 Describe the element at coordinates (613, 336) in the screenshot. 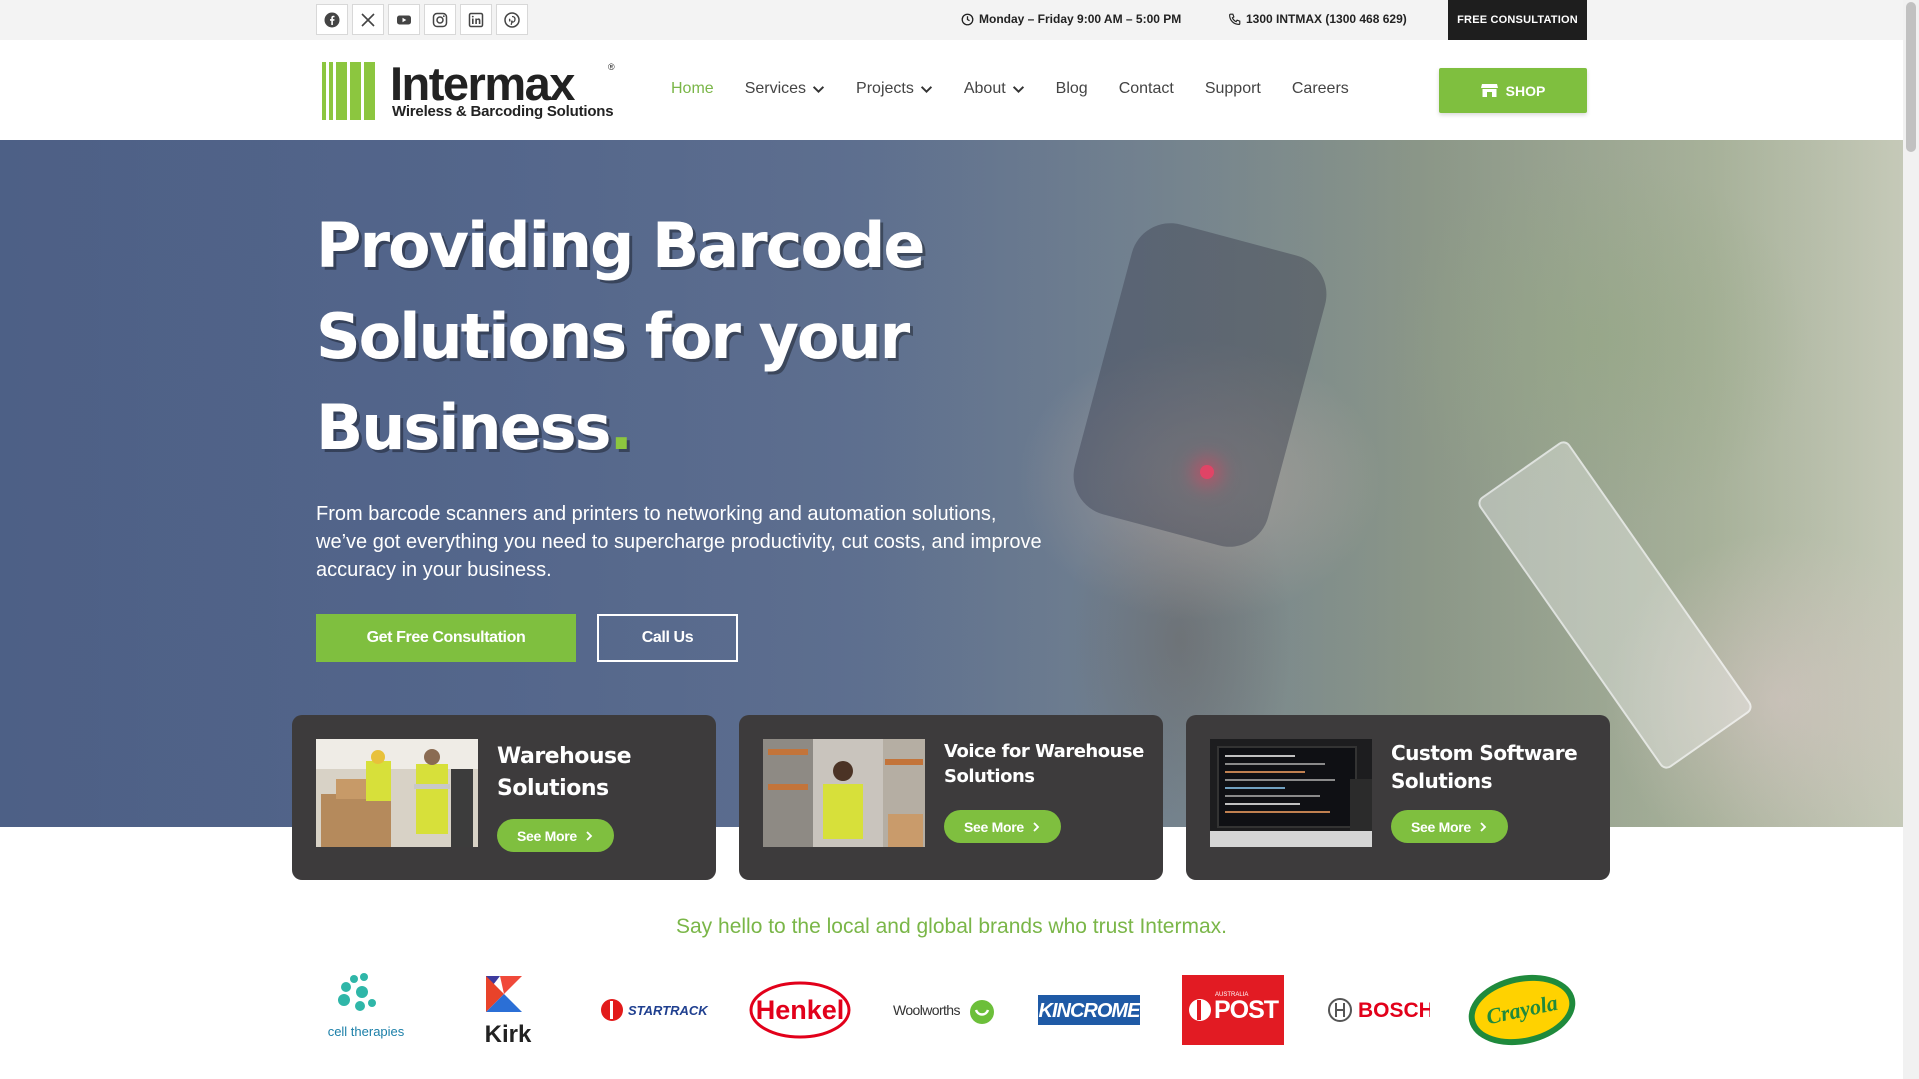

I see `hero-title-line2: Solutions for your` at that location.